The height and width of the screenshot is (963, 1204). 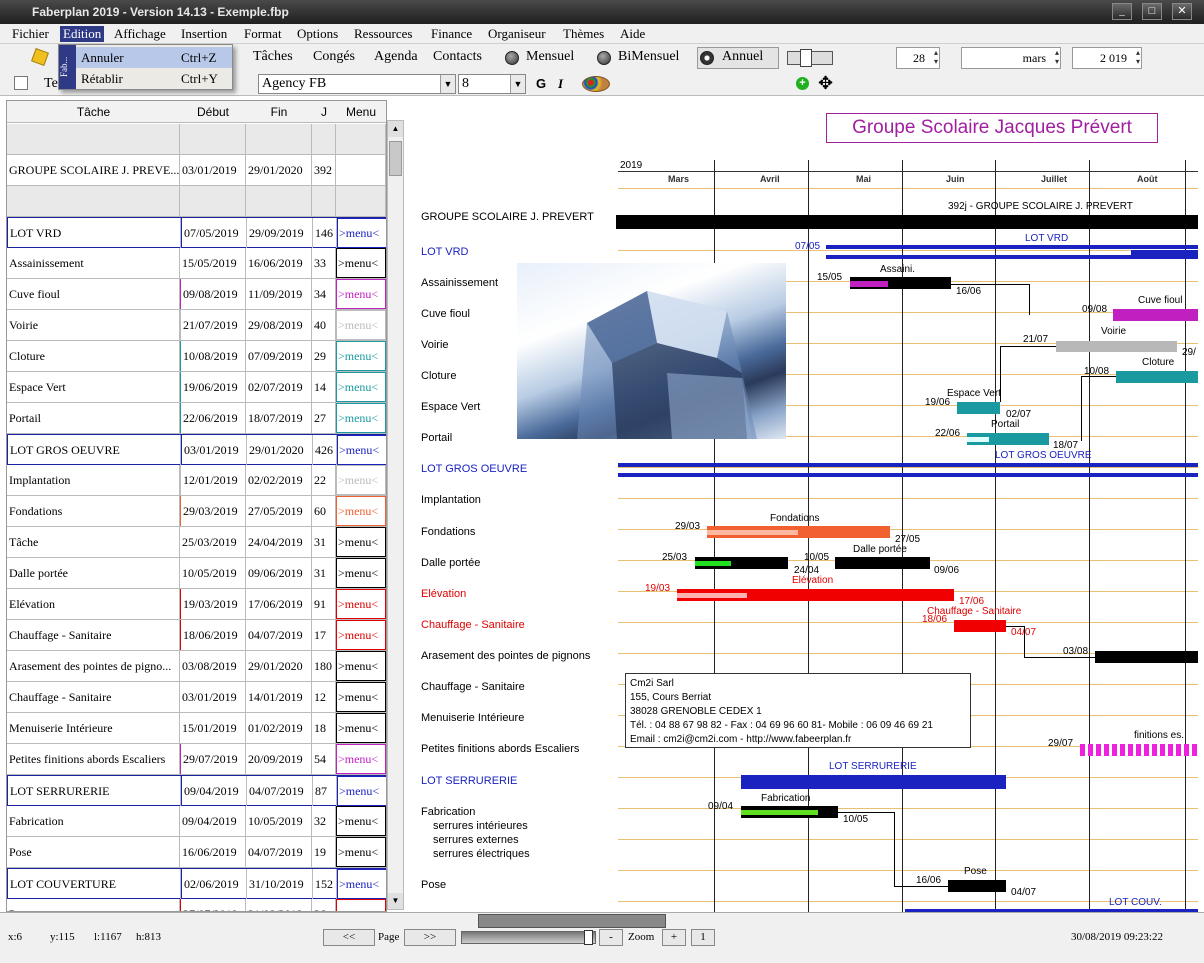 What do you see at coordinates (1182, 11) in the screenshot?
I see `close-button: ✕` at bounding box center [1182, 11].